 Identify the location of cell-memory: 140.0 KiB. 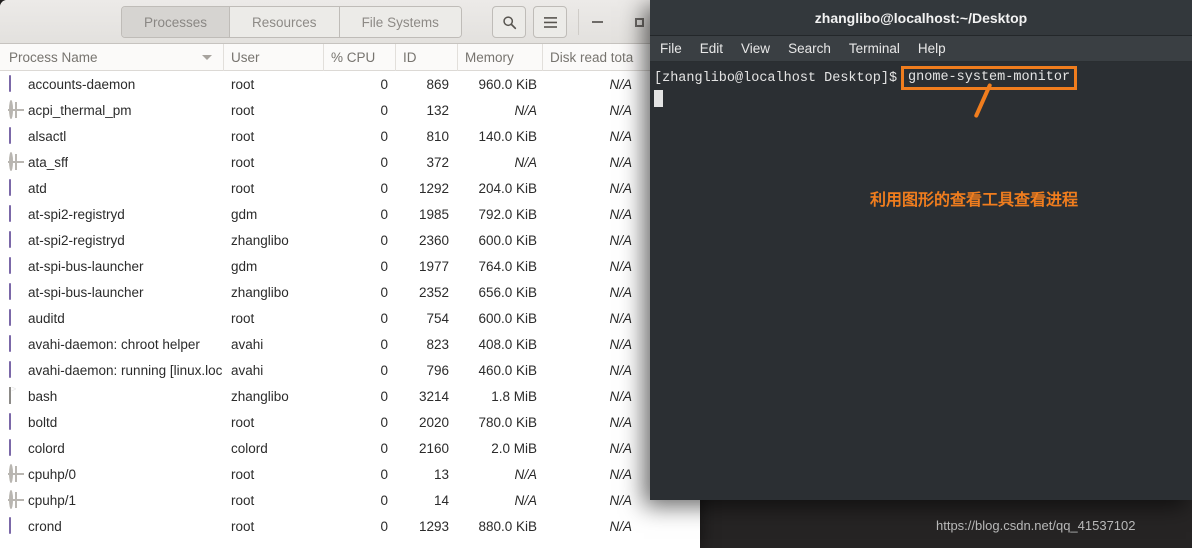
(507, 136).